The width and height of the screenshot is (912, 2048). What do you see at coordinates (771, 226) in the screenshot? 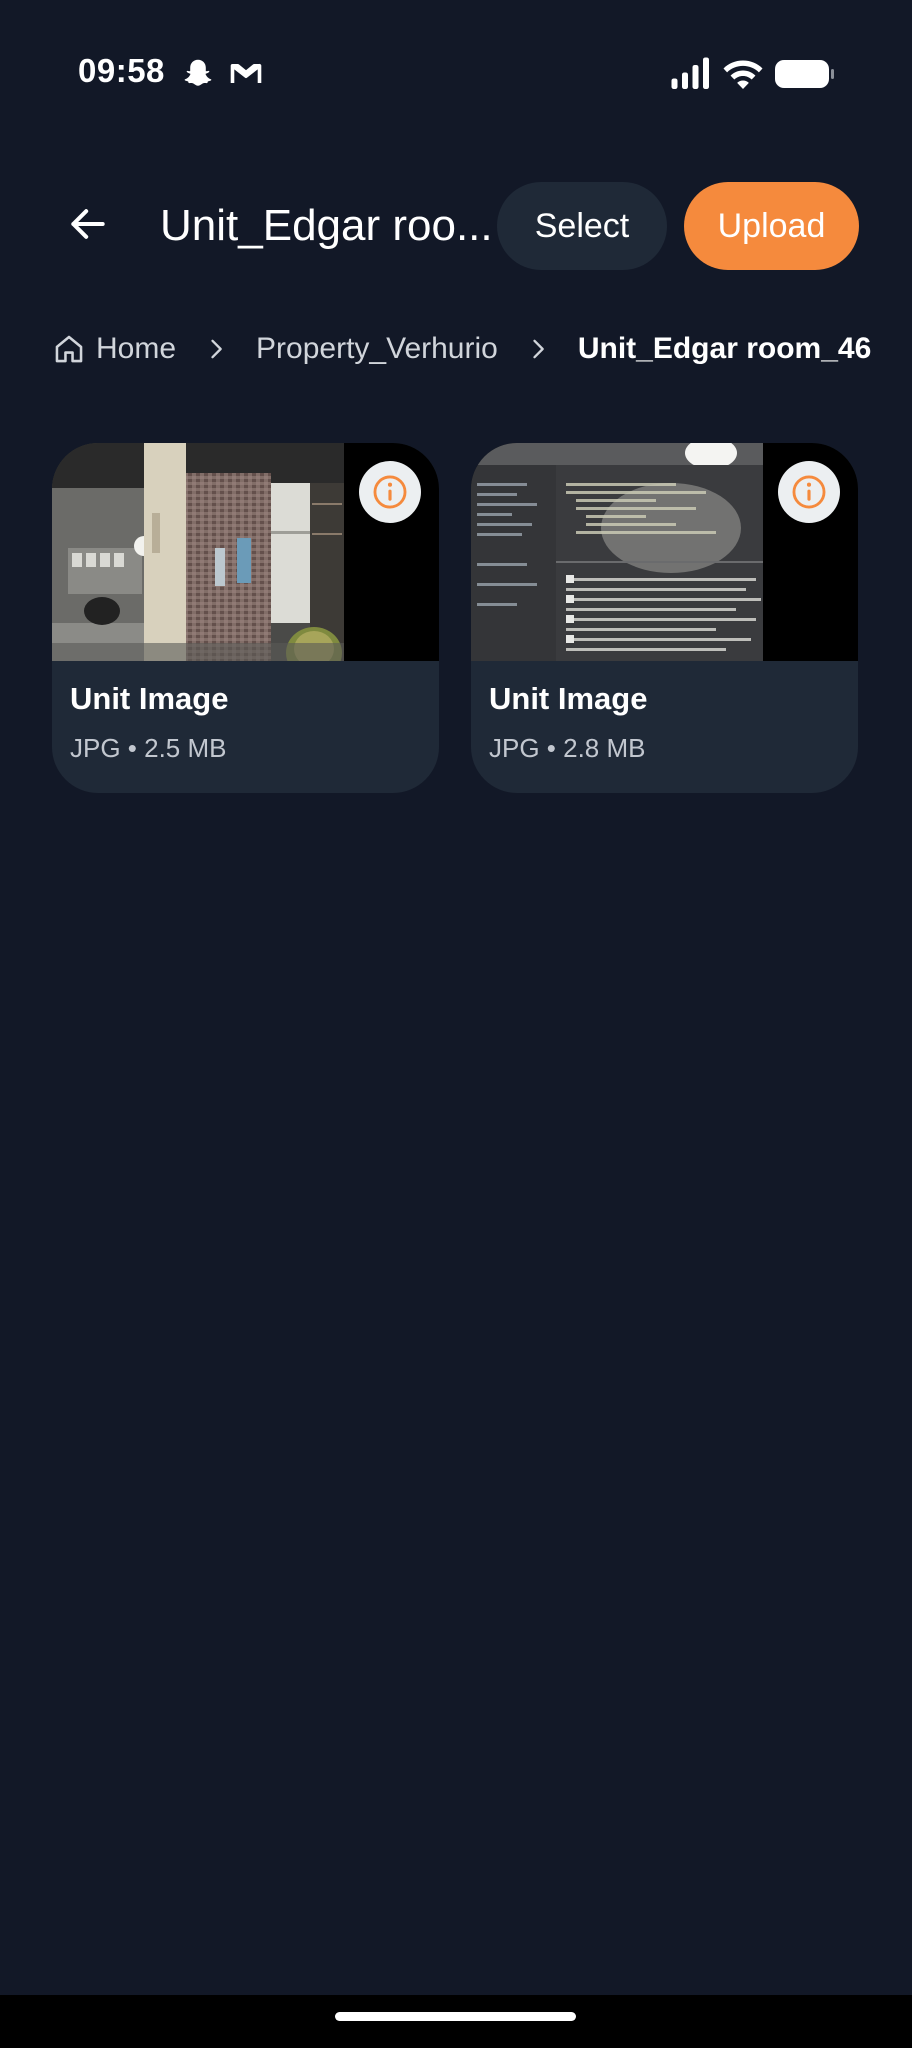
I see `upload-button: Upload` at bounding box center [771, 226].